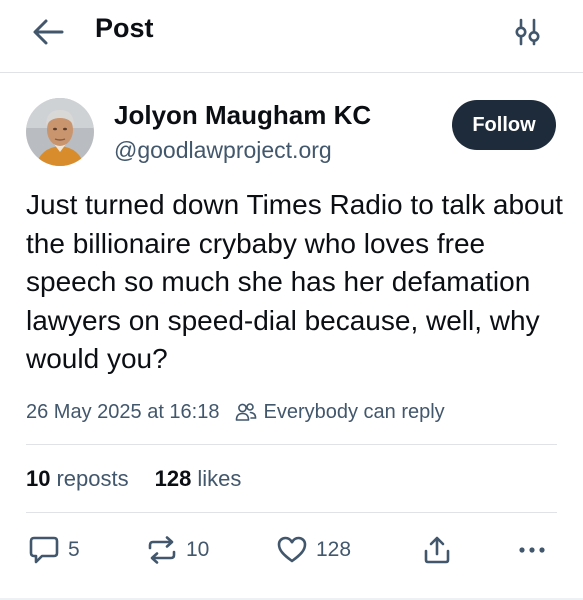 The image size is (583, 600). What do you see at coordinates (242, 115) in the screenshot?
I see `author-name: Jolyon Maugham KC` at bounding box center [242, 115].